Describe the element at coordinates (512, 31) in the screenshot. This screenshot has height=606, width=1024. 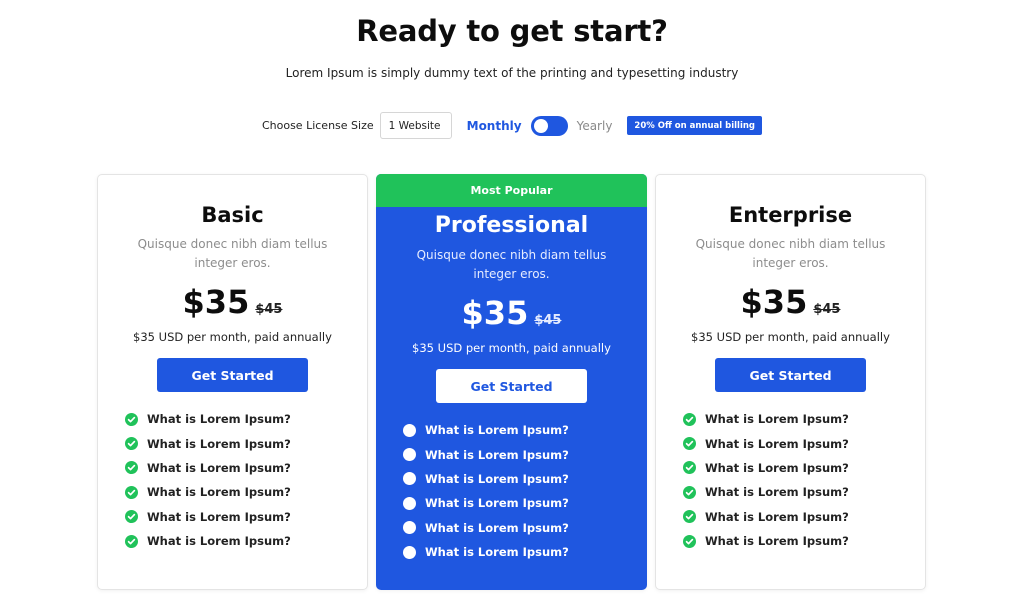
I see `page-title: Ready to get start?` at that location.